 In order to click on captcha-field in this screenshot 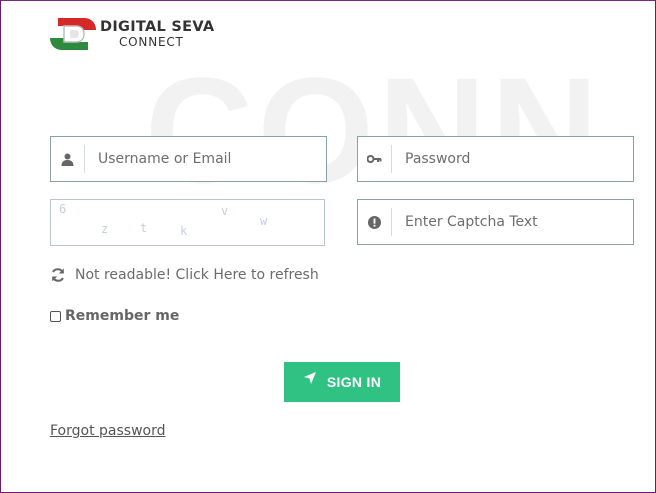, I will do `click(495, 222)`.